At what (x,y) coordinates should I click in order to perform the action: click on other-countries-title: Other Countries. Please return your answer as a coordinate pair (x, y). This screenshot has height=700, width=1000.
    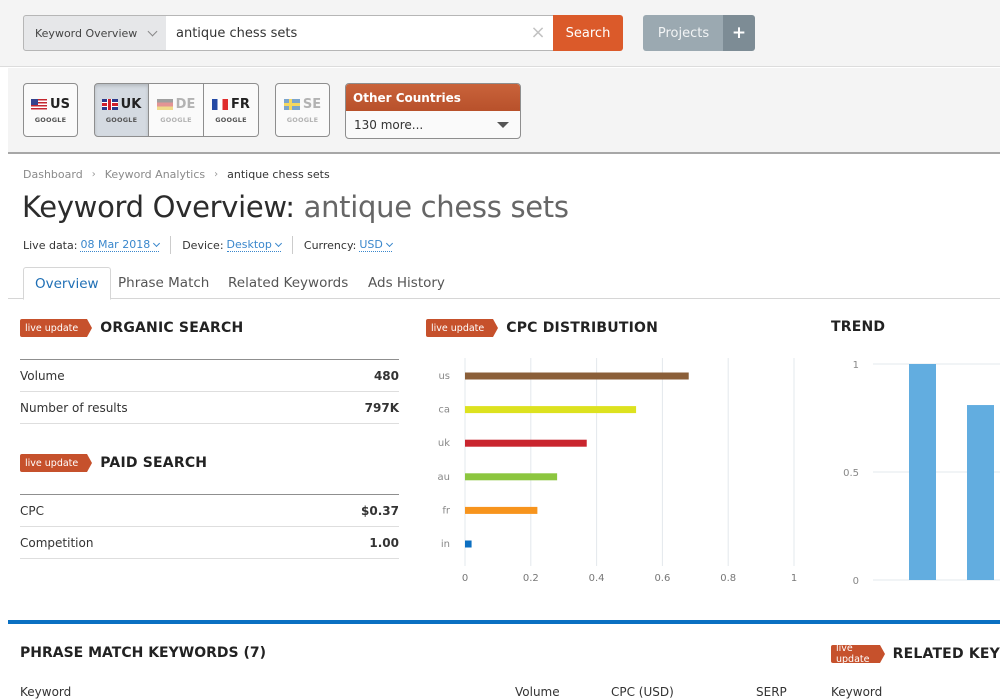
    Looking at the image, I should click on (433, 97).